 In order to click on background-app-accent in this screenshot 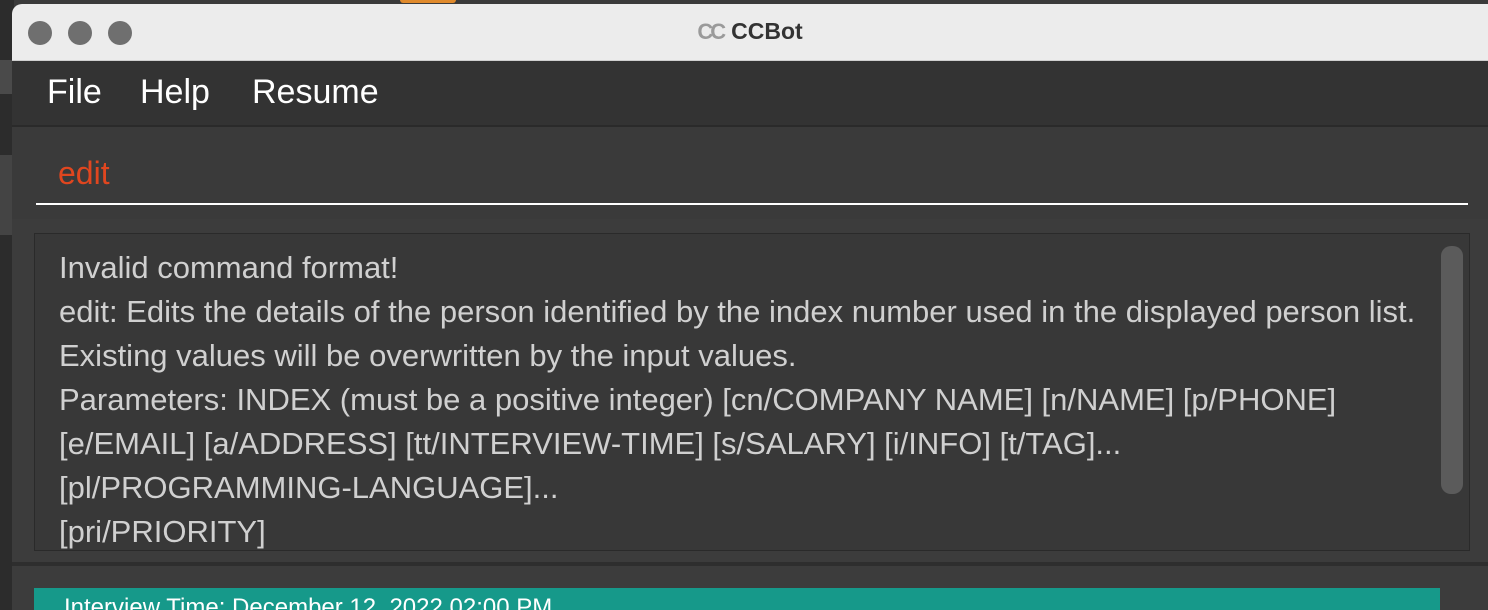, I will do `click(428, 1)`.